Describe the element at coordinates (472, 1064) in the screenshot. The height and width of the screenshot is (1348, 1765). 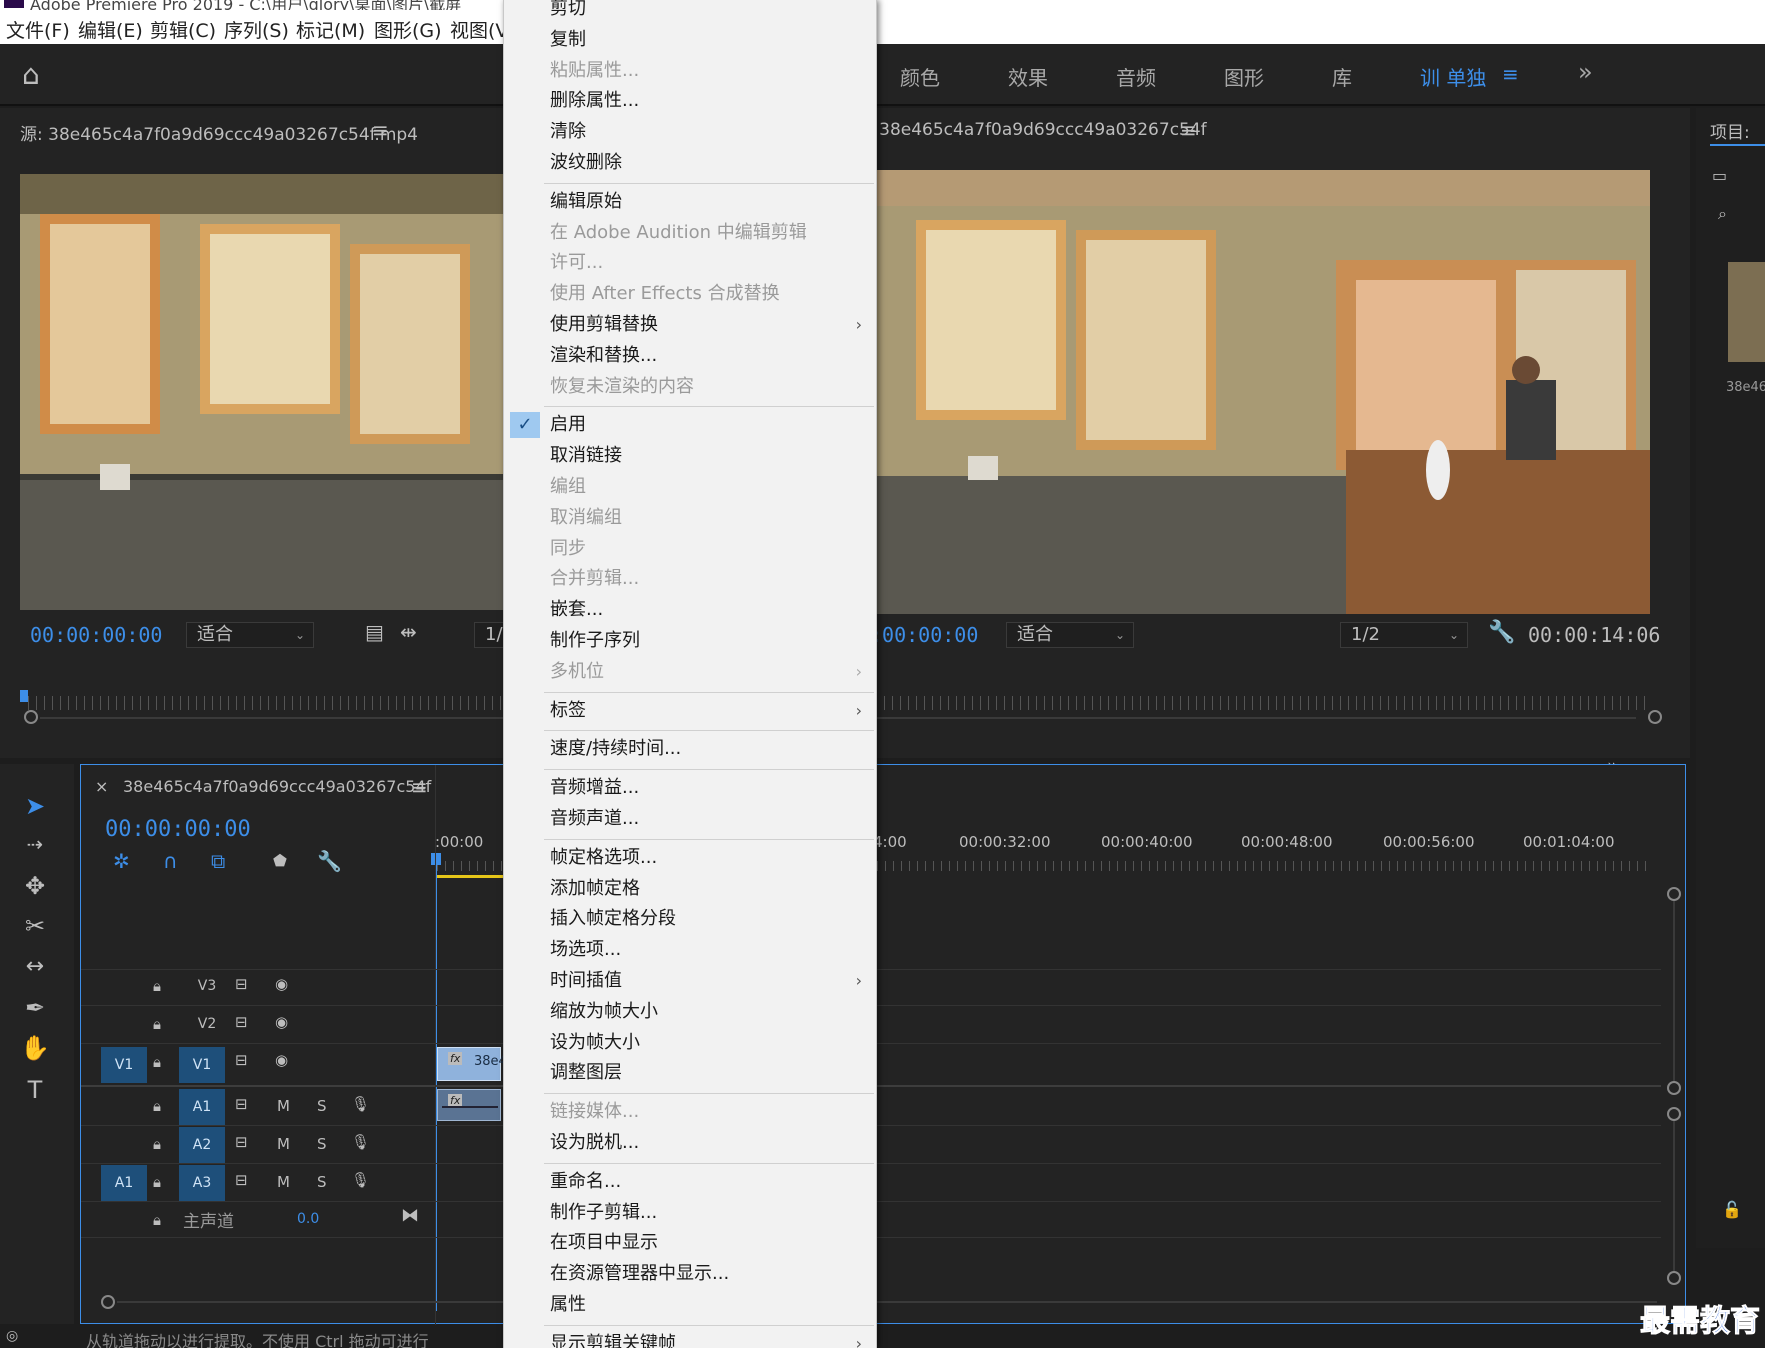
I see `video-clip: fx 38e4` at that location.